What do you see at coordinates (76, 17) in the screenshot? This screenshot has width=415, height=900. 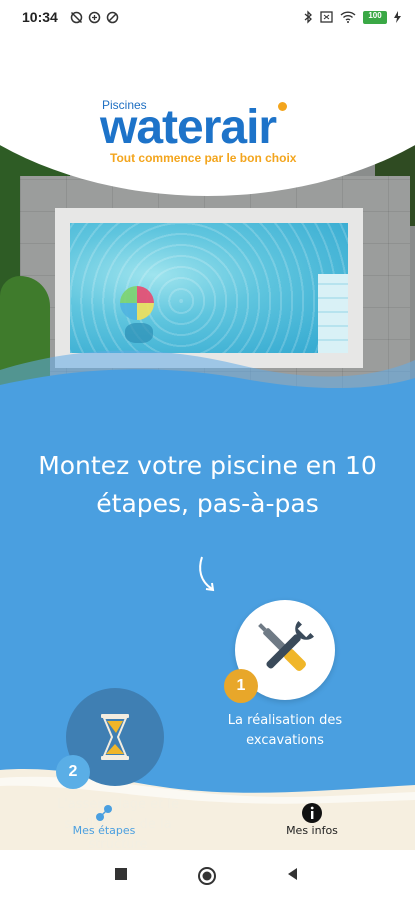 I see `sync-off-icon` at bounding box center [76, 17].